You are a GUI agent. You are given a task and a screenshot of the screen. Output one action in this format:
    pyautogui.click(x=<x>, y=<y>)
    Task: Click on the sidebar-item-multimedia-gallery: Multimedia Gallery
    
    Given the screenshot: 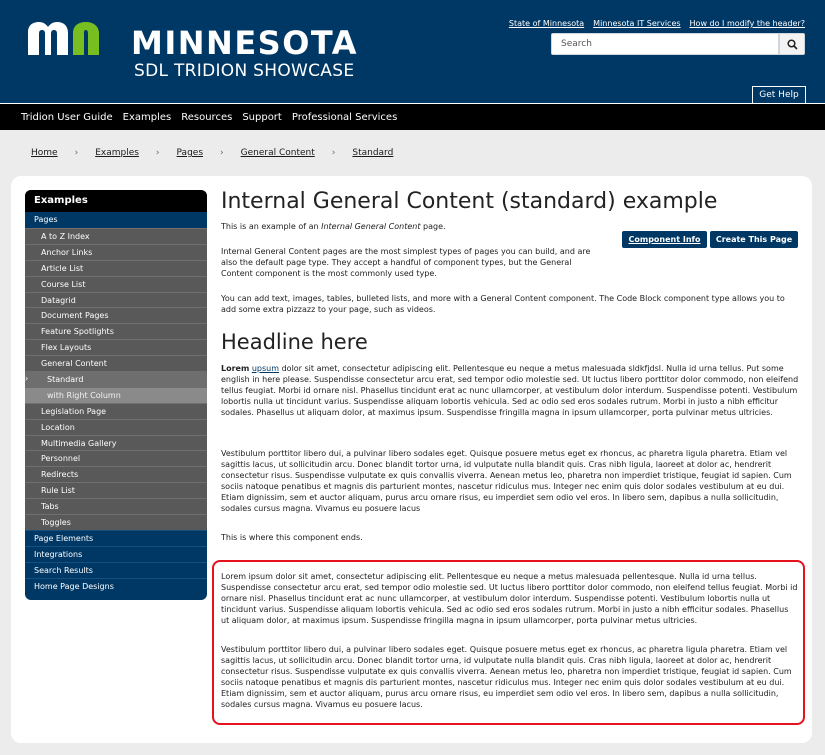 What is the action you would take?
    pyautogui.click(x=116, y=442)
    